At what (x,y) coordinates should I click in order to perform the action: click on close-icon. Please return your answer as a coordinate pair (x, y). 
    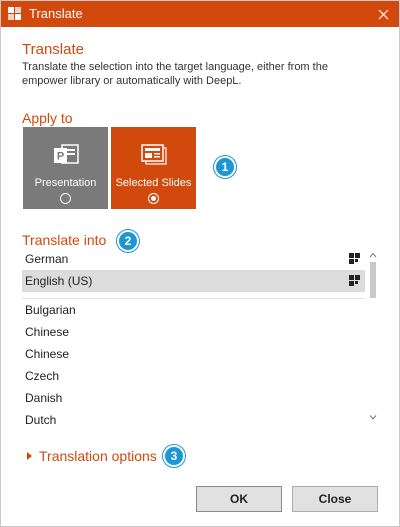
    Looking at the image, I should click on (383, 14).